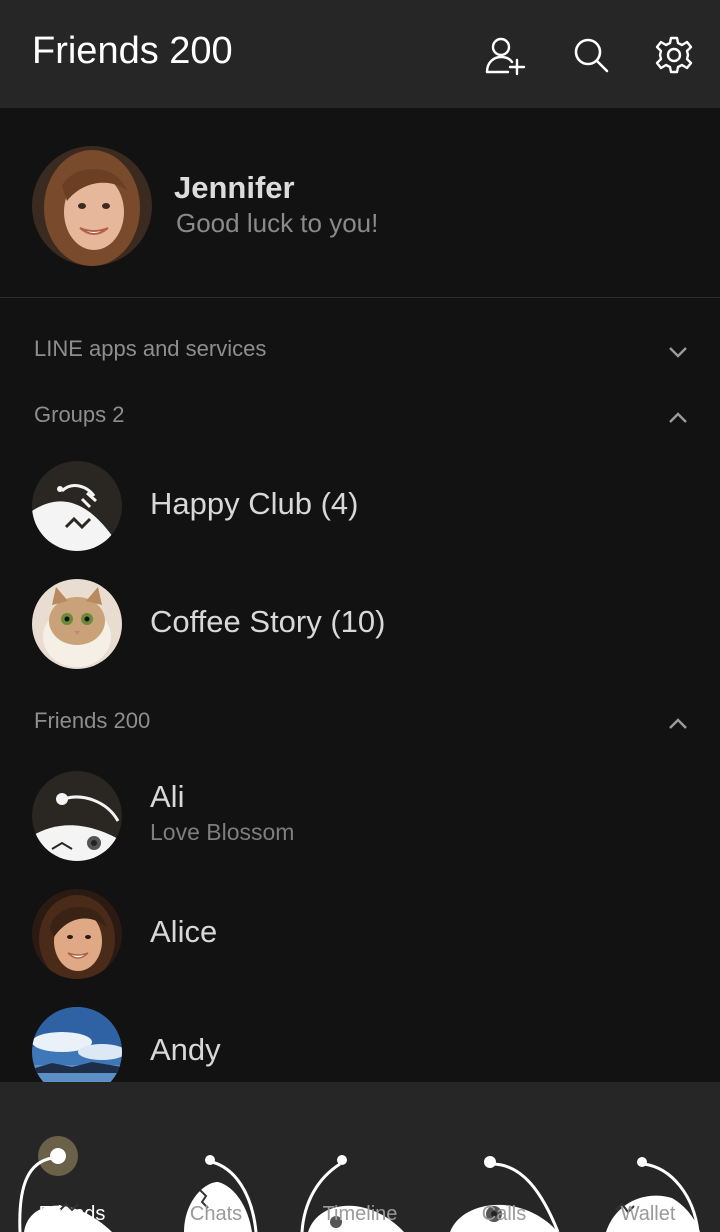 This screenshot has width=720, height=1232. What do you see at coordinates (674, 55) in the screenshot?
I see `settings-gear-icon` at bounding box center [674, 55].